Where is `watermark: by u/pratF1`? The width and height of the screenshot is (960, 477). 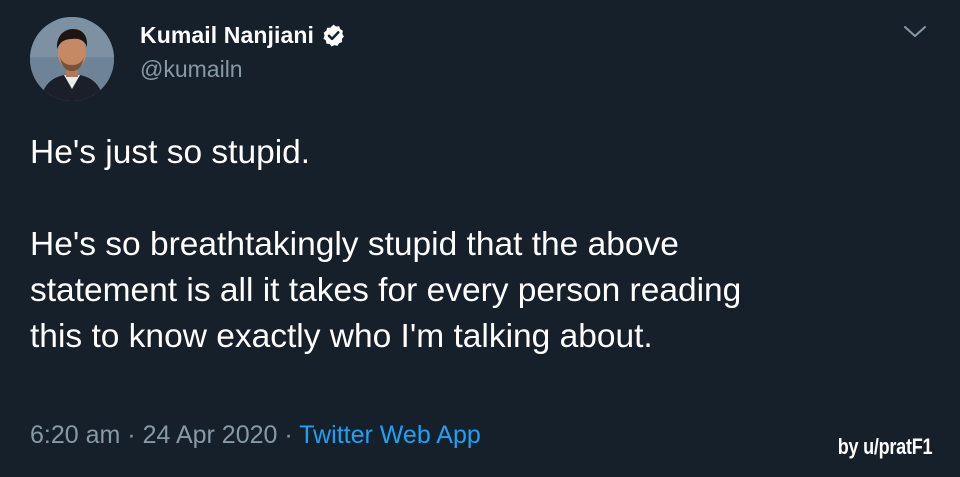 watermark: by u/pratF1 is located at coordinates (884, 446).